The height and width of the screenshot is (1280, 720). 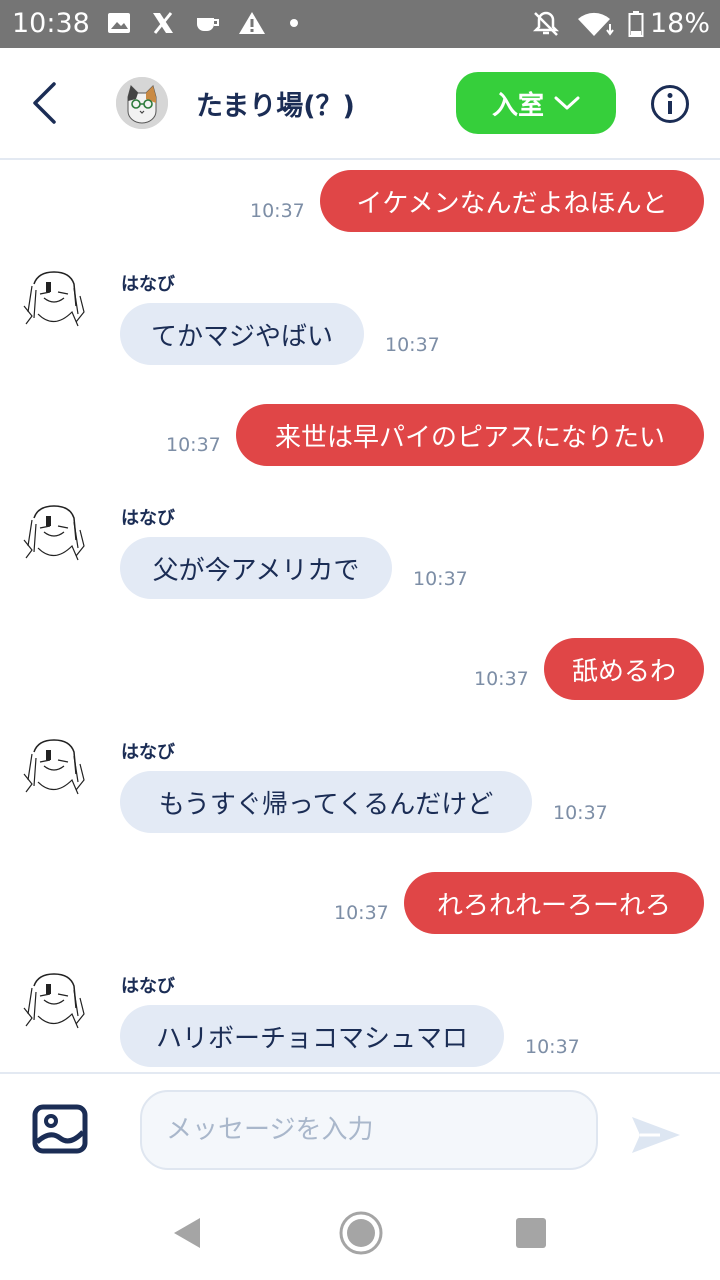 I want to click on other-message-bubble: 父が今アメリカで, so click(x=256, y=568).